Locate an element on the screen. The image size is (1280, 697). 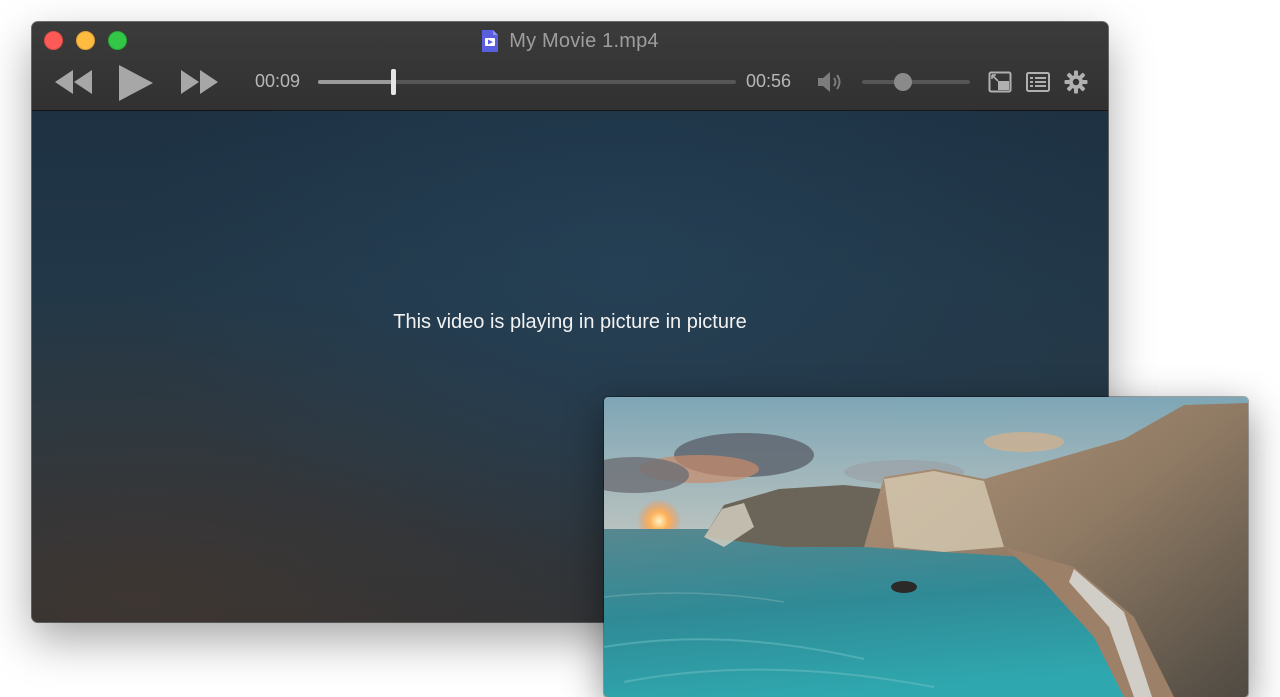
seek-bar is located at coordinates (527, 82).